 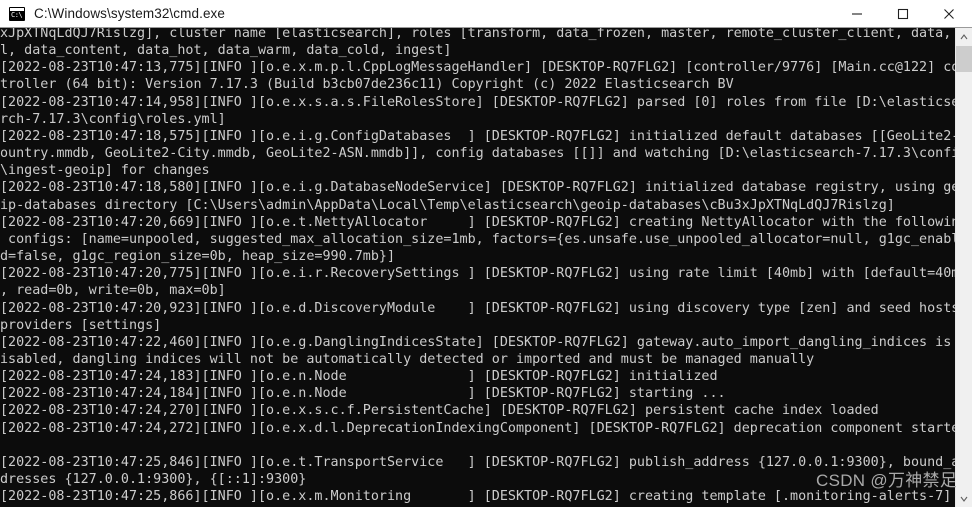 I want to click on maximize-button, so click(x=903, y=13).